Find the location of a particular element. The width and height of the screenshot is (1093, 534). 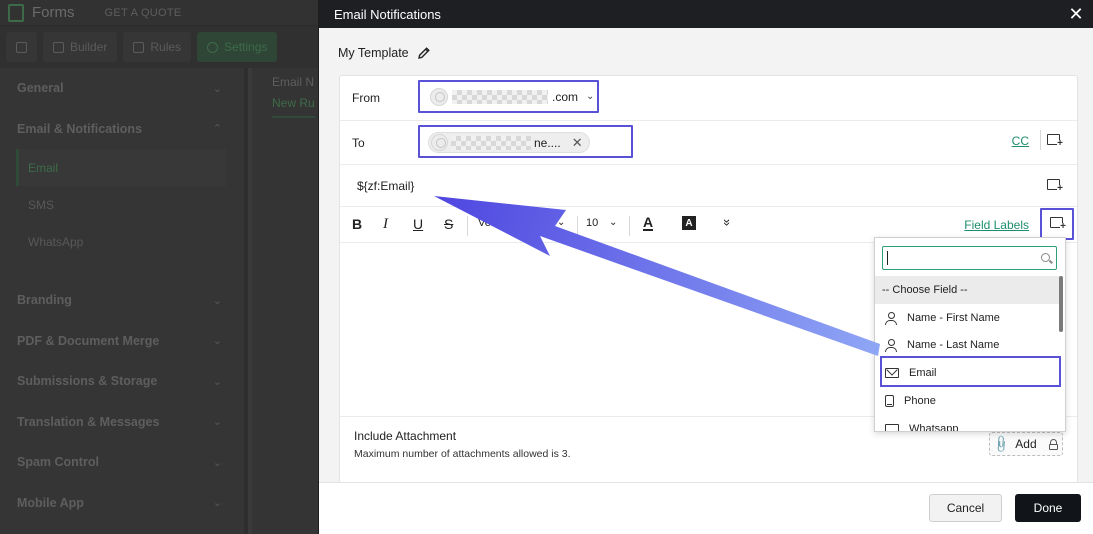

field-option-whatsapp: Whatsapp is located at coordinates (968, 423).